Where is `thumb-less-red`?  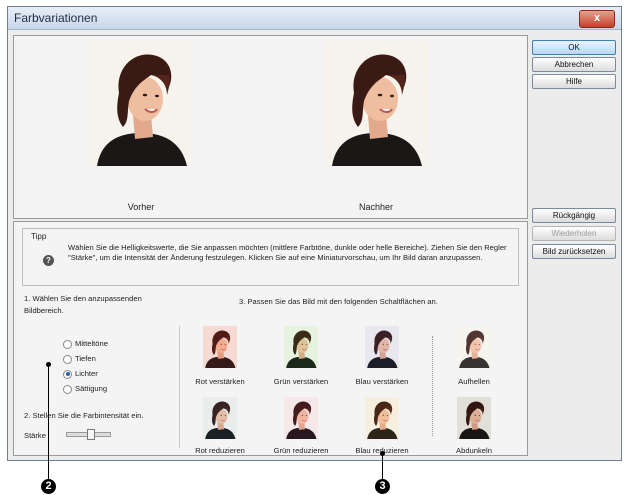
thumb-less-red is located at coordinates (220, 418).